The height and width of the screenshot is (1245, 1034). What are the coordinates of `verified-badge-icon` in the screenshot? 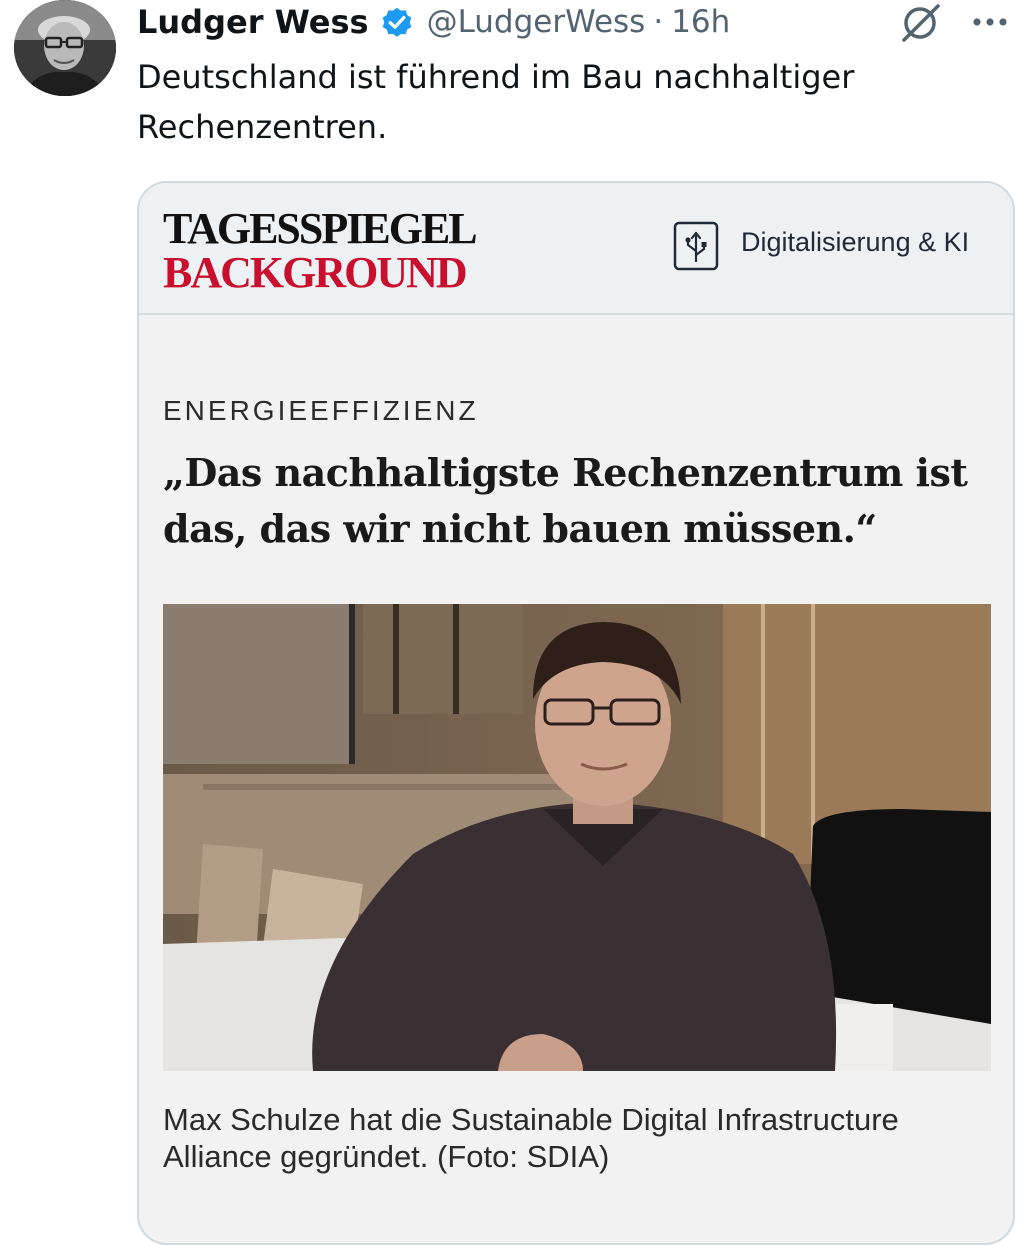 It's located at (397, 22).